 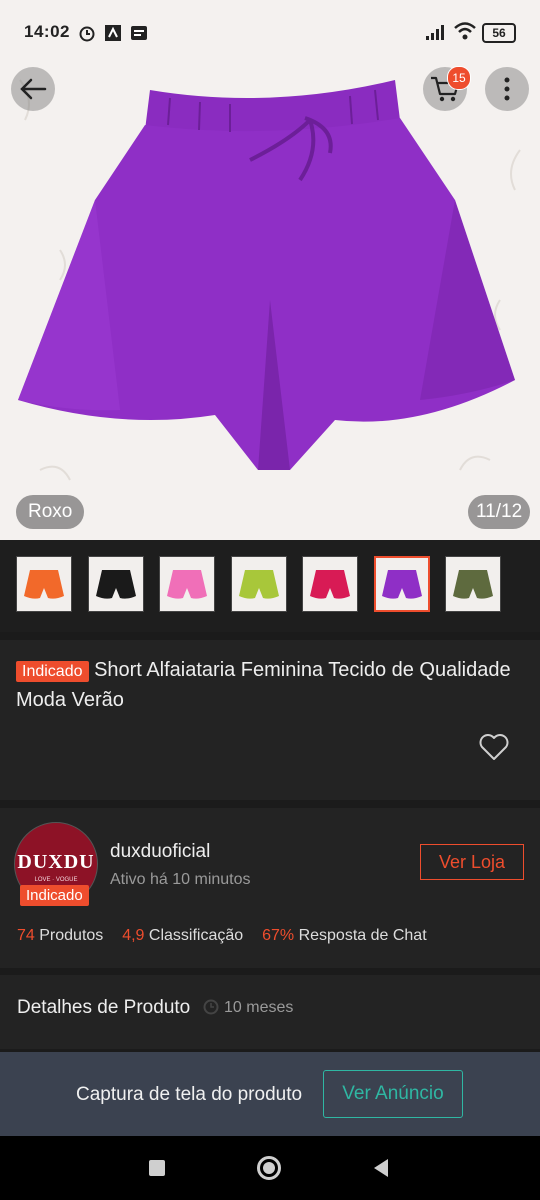 I want to click on product-details-section: Detalhes de Produto 10 meses, so click(x=270, y=1012).